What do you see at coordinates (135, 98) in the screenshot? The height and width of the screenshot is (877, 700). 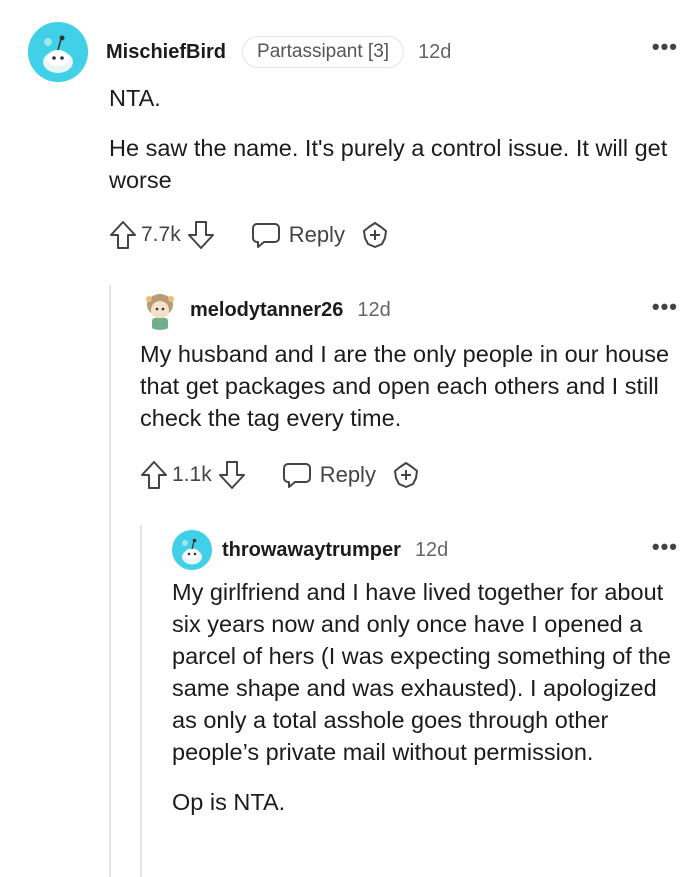 I see `comment-paragraph: NTA.` at bounding box center [135, 98].